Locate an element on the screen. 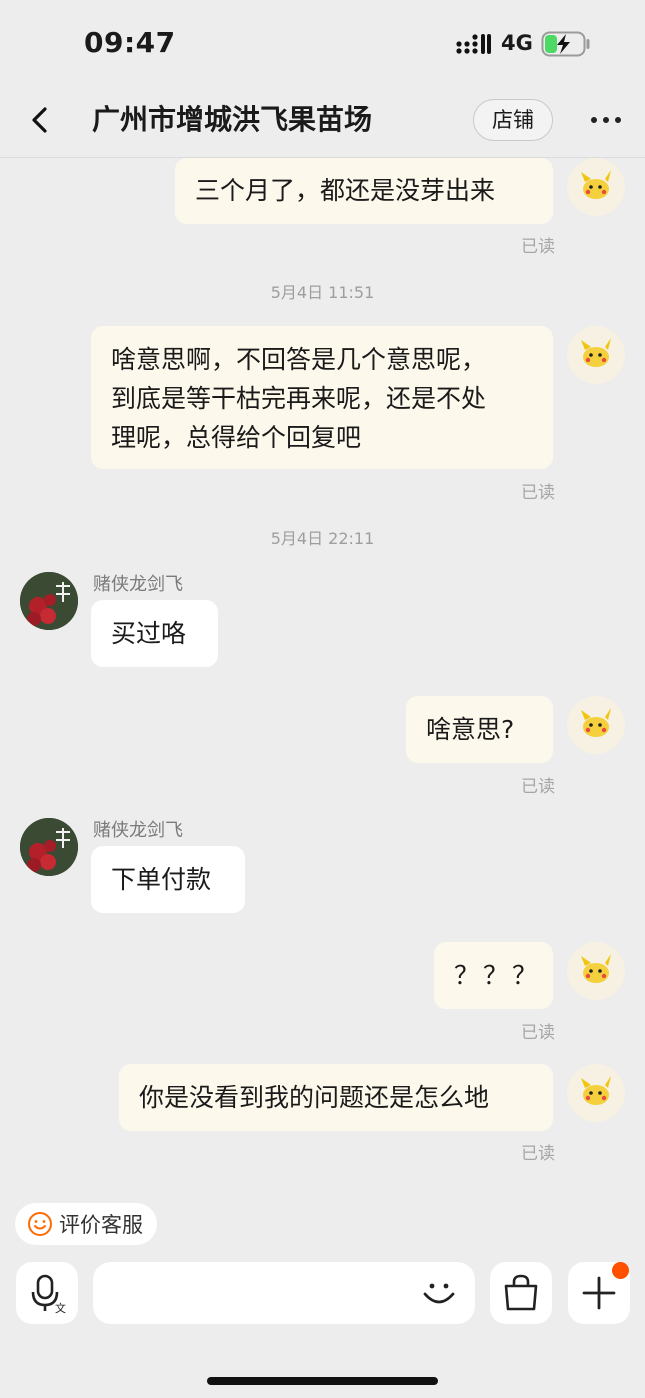  microphone-icon: 文 is located at coordinates (48, 1294).